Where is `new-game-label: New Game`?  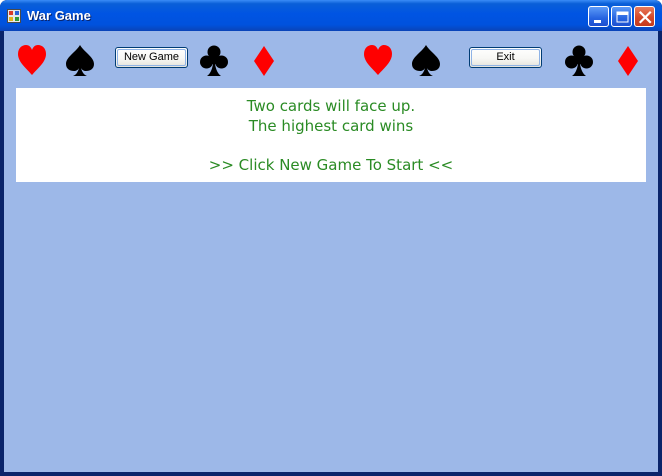
new-game-label: New Game is located at coordinates (151, 57).